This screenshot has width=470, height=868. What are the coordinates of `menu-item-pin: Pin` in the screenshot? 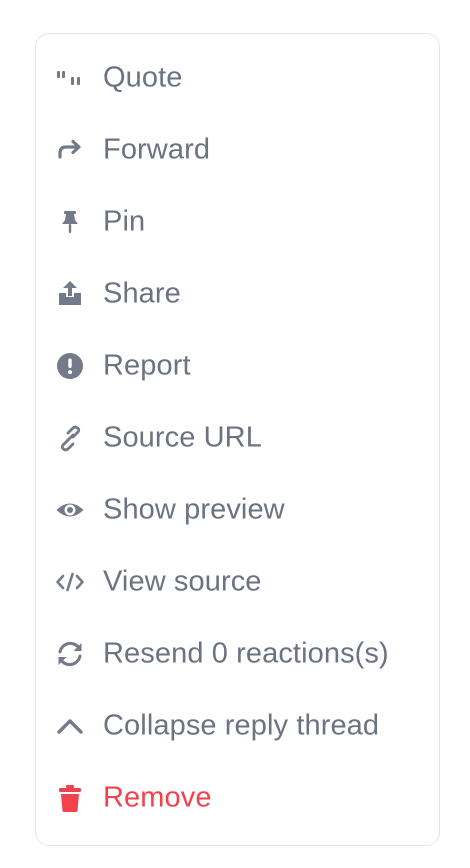 It's located at (237, 222).